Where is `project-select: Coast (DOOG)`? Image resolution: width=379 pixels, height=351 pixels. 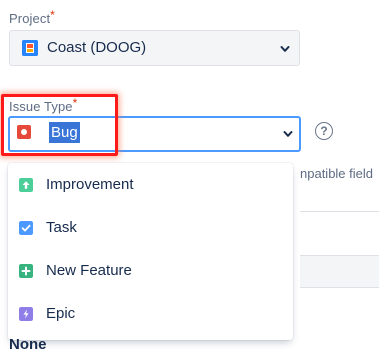 project-select: Coast (DOOG) is located at coordinates (154, 48).